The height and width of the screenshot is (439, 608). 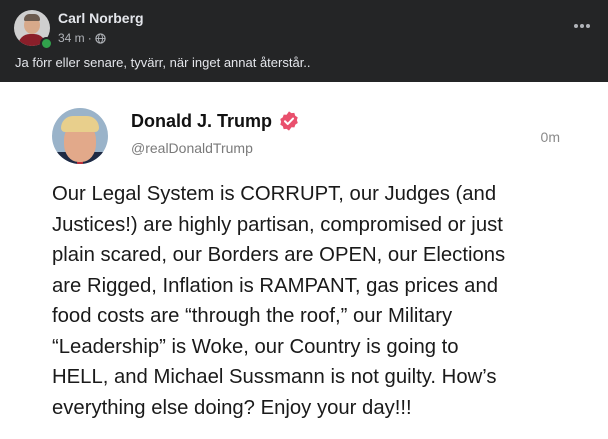 I want to click on post-meta: 34 m ·, so click(x=82, y=38).